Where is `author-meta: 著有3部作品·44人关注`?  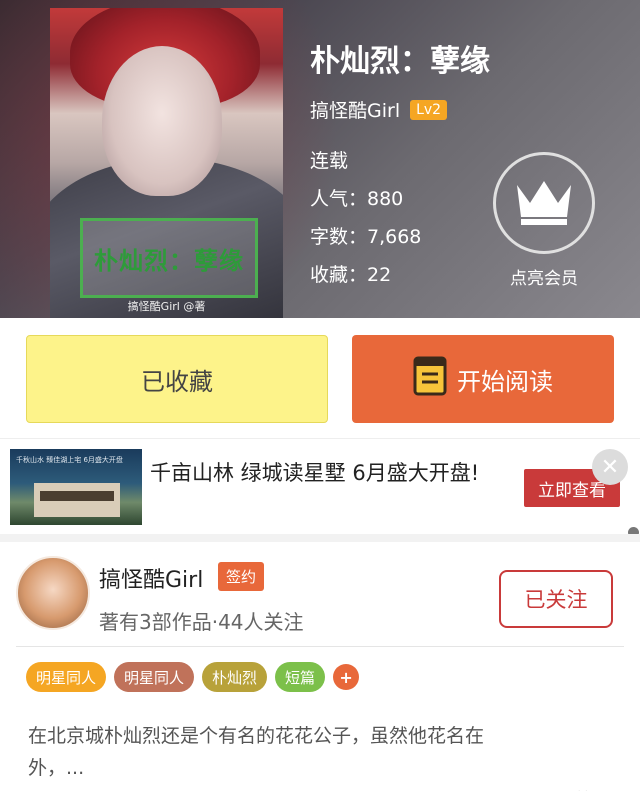
author-meta: 著有3部作品·44人关注 is located at coordinates (201, 622).